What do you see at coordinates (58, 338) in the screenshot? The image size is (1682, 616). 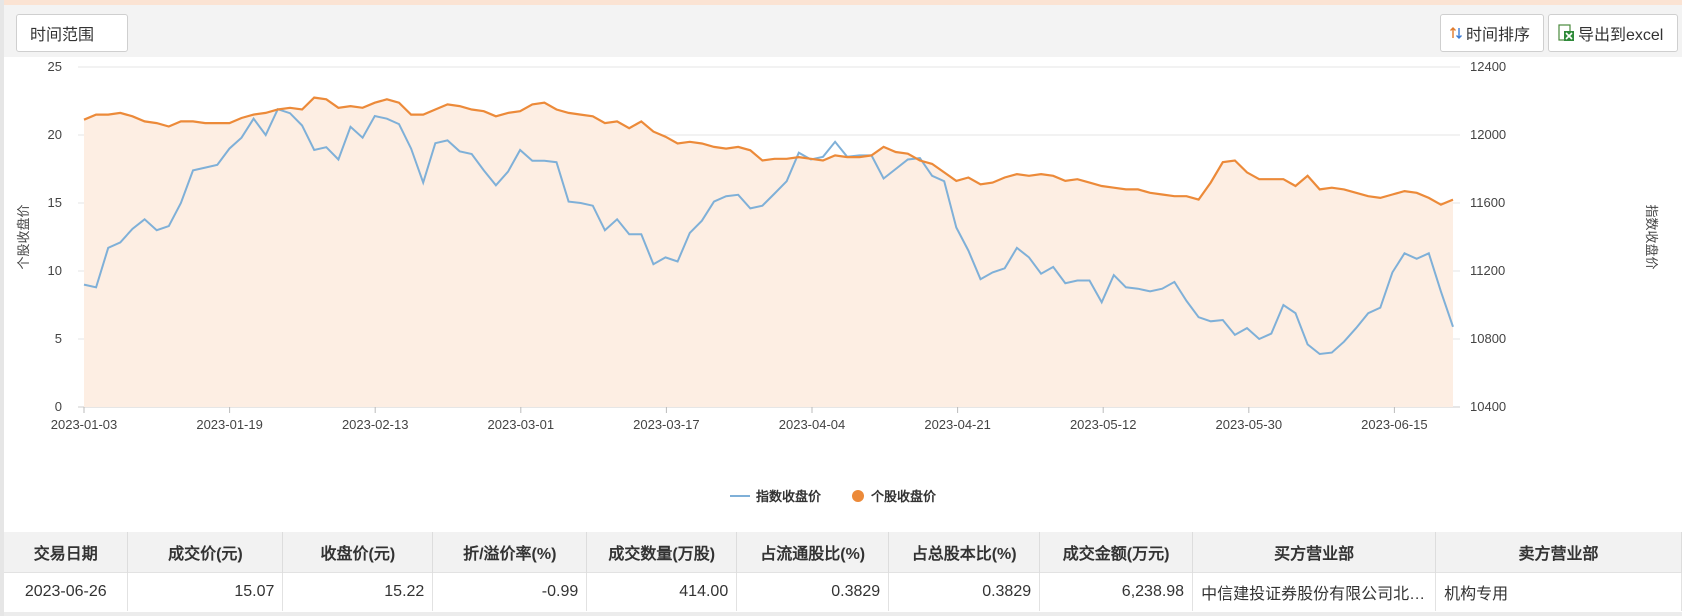 I see `left-axis-tick: 5` at bounding box center [58, 338].